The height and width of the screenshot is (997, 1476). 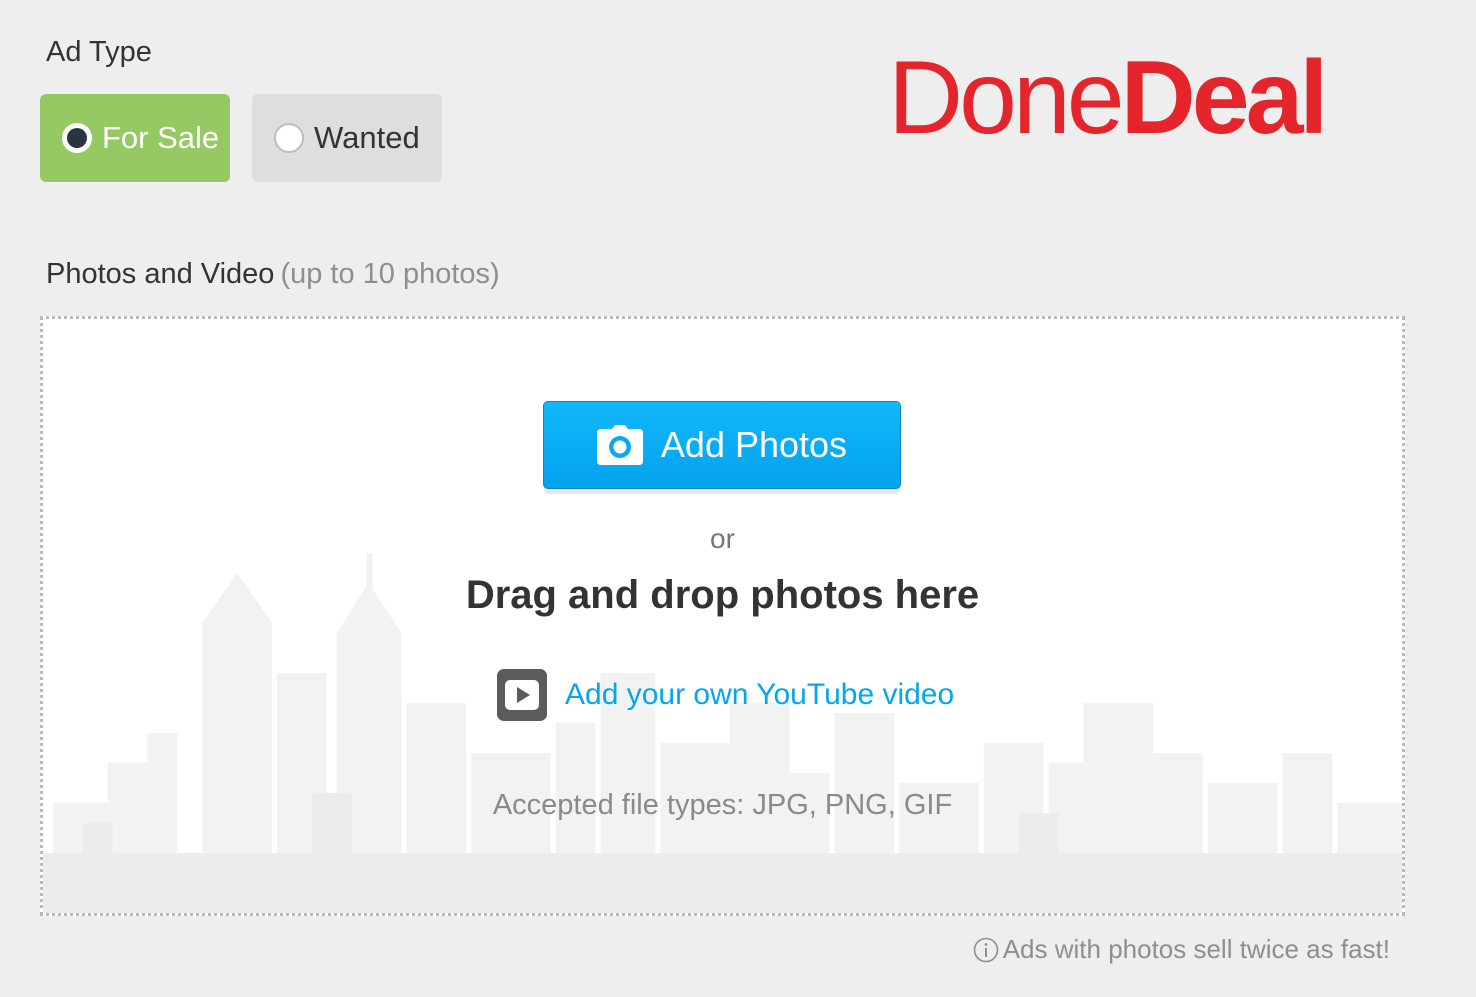 What do you see at coordinates (77, 138) in the screenshot?
I see `radio-checked-icon` at bounding box center [77, 138].